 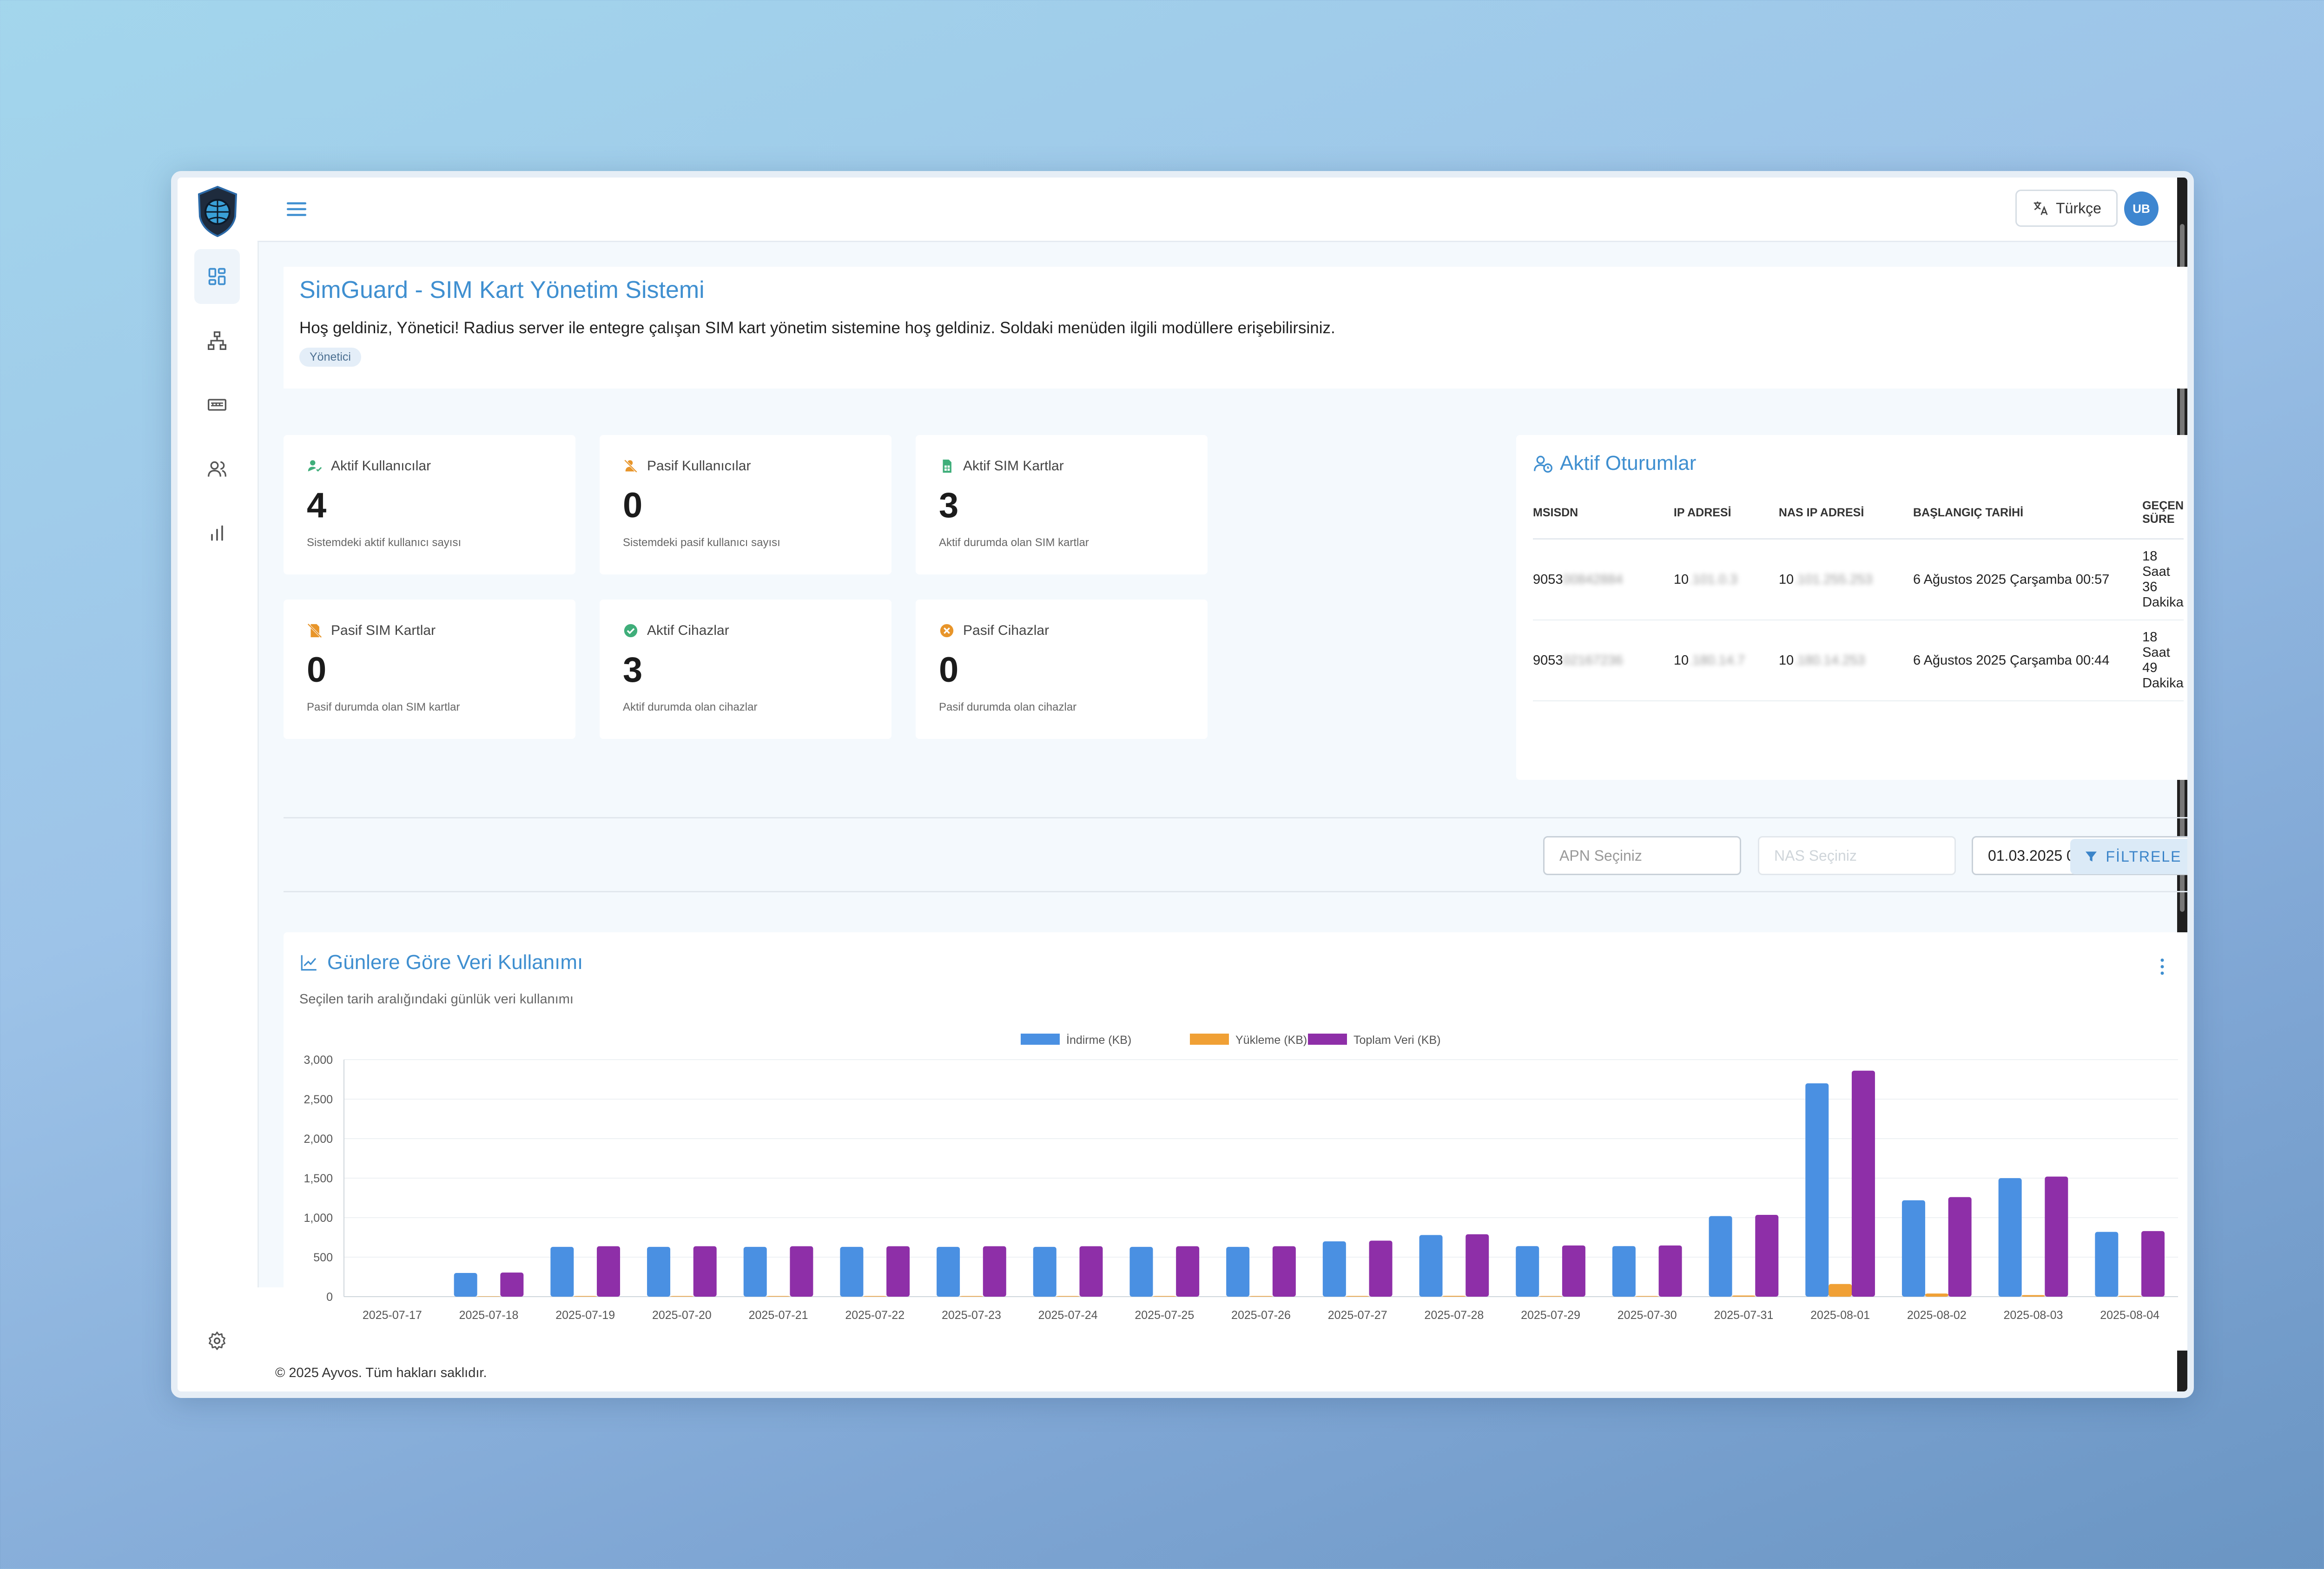 What do you see at coordinates (1098, 1040) in the screenshot?
I see `legend-label: İndirme (KB)` at bounding box center [1098, 1040].